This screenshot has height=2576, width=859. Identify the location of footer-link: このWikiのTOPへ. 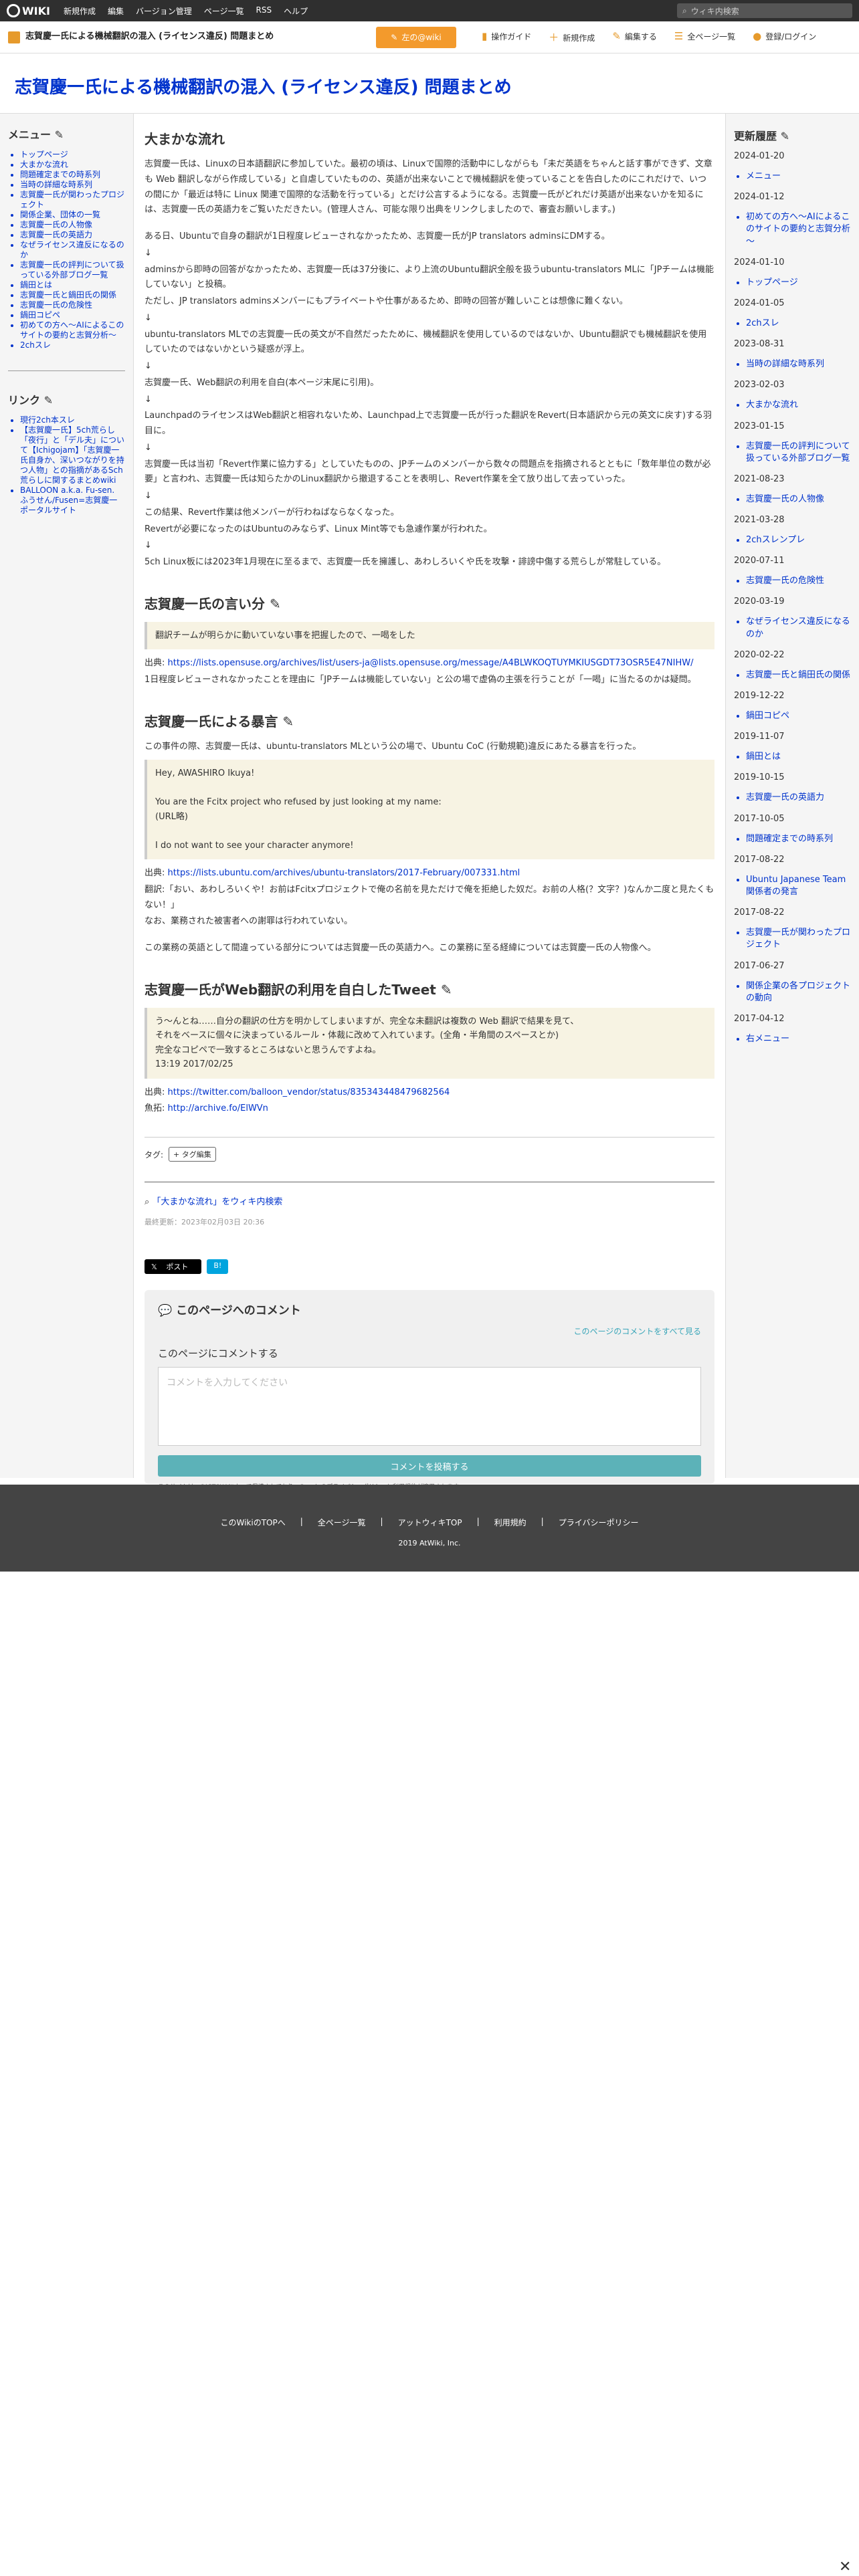
(253, 1523).